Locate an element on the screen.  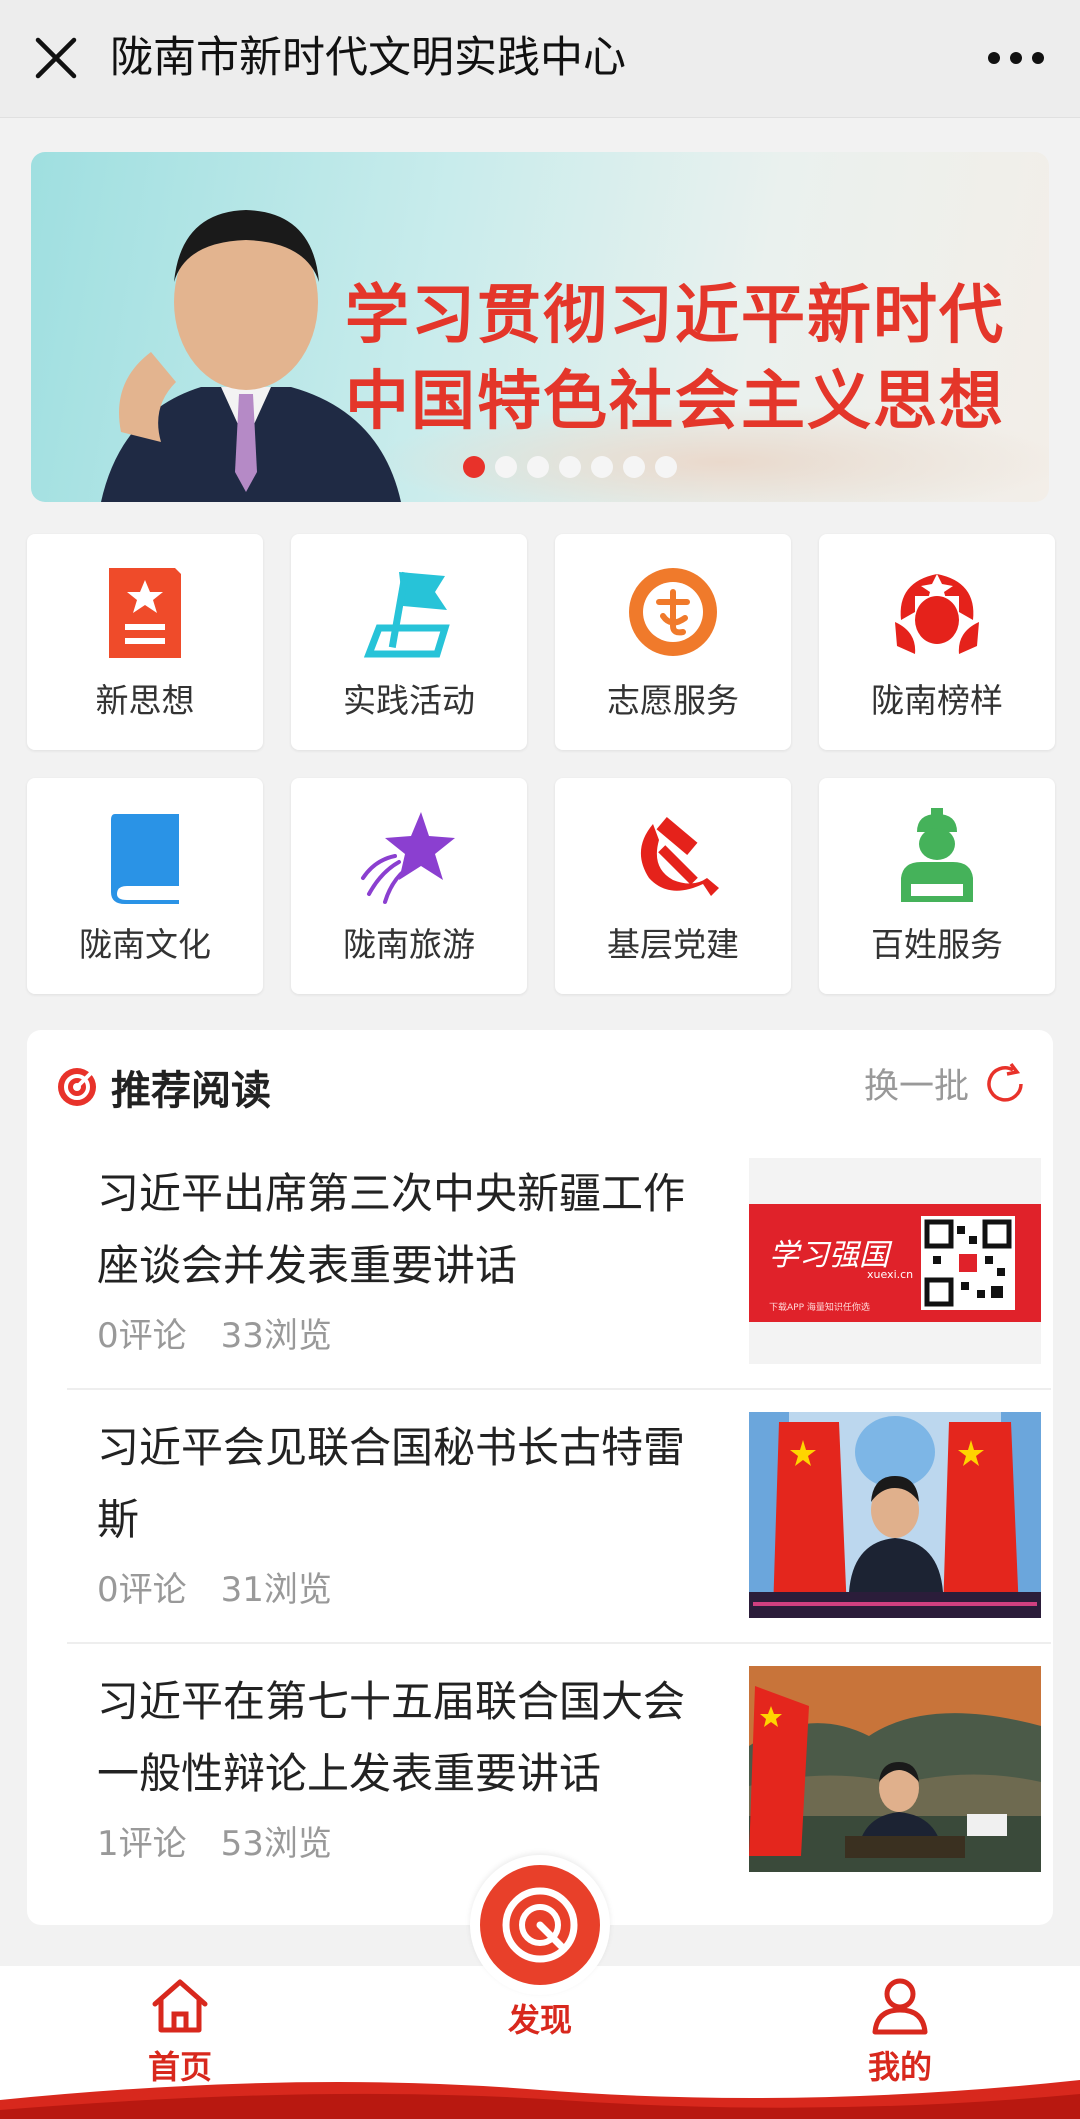
flag-icon is located at coordinates (406, 614).